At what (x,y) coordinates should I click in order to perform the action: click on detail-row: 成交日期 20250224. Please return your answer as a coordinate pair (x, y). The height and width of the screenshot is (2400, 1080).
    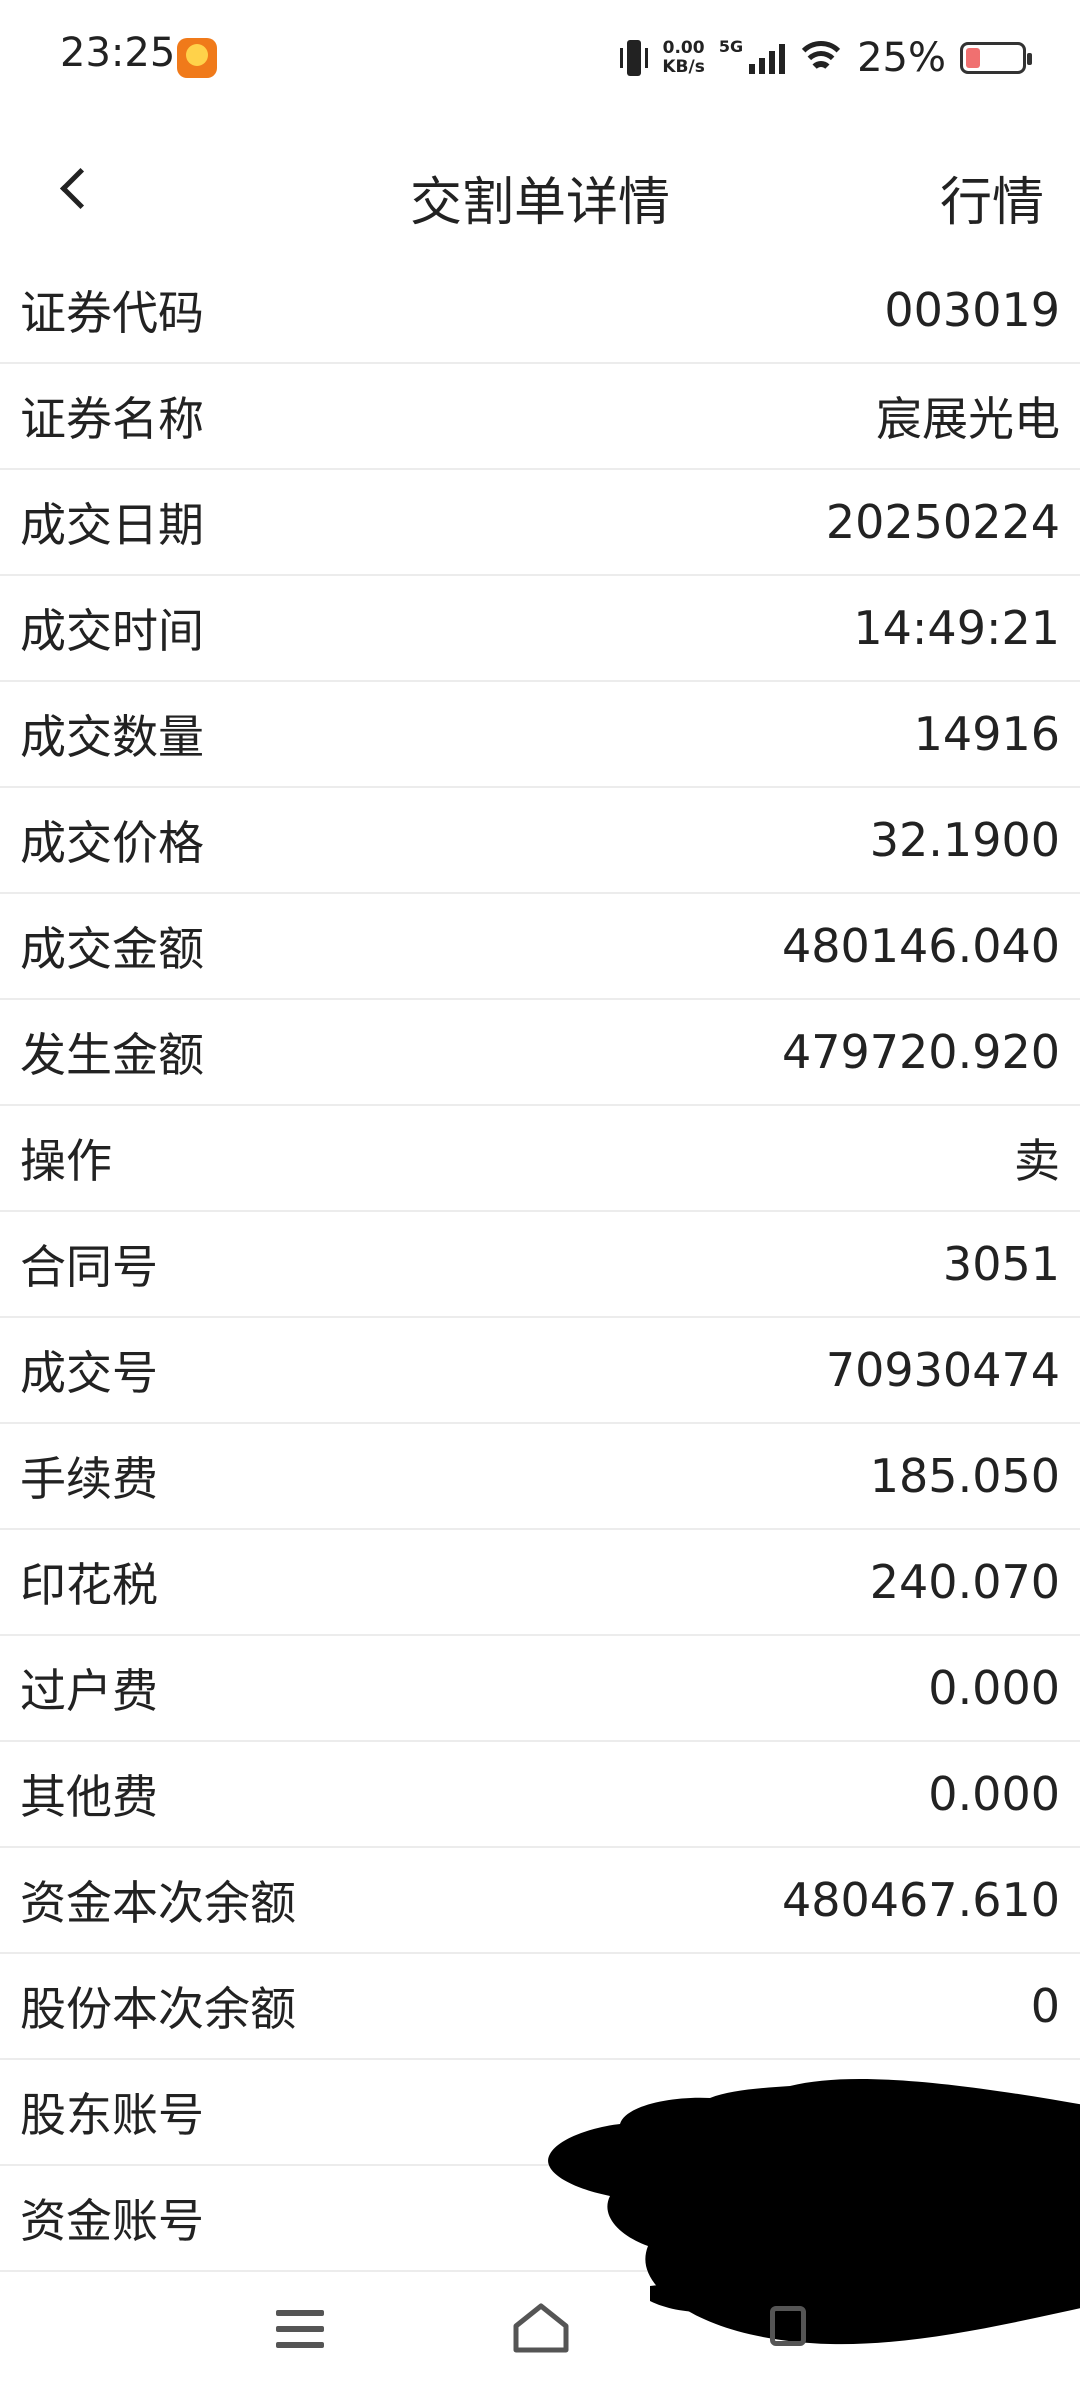
    Looking at the image, I should click on (540, 523).